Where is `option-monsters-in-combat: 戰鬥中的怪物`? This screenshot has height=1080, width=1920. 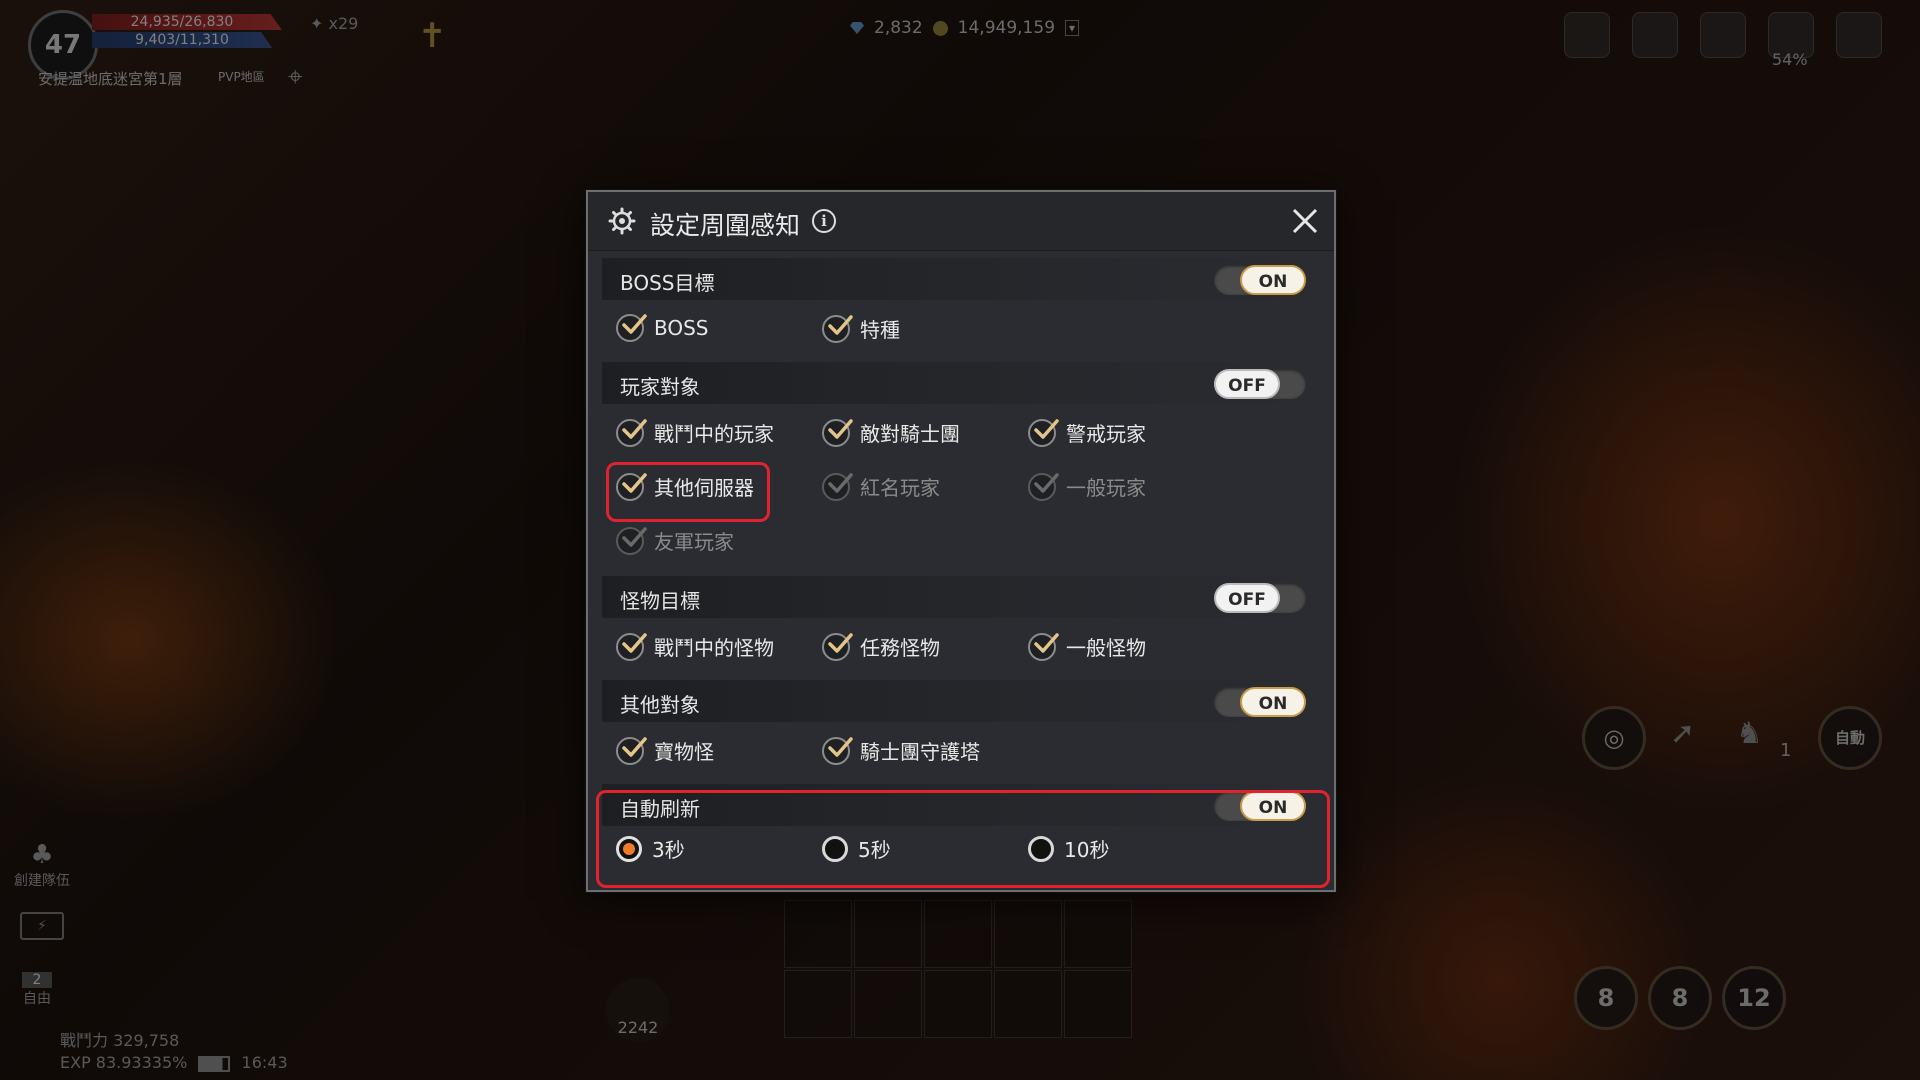 option-monsters-in-combat: 戰鬥中的怪物 is located at coordinates (695, 646).